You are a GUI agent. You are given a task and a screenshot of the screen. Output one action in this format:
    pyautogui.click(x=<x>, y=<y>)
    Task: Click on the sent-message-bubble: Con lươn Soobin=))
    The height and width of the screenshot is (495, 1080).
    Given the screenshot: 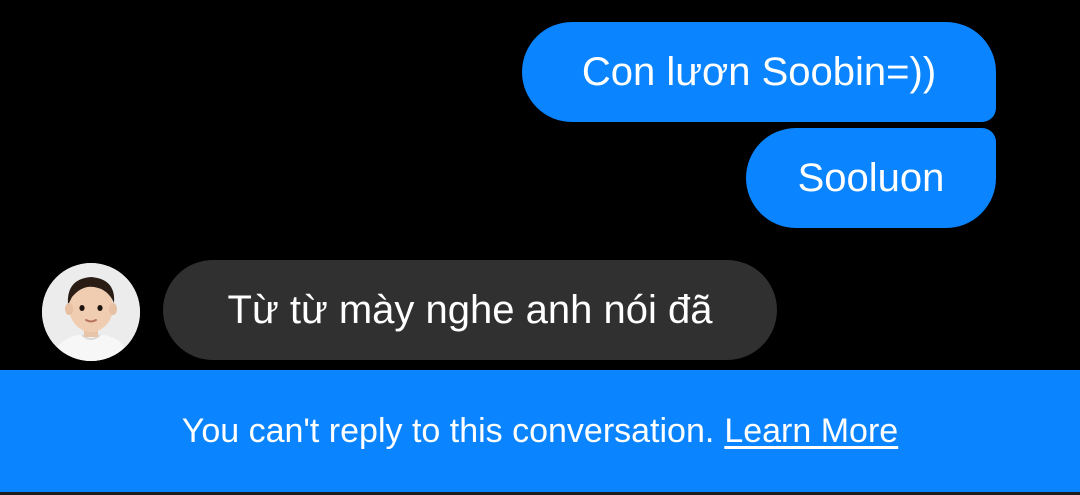 What is the action you would take?
    pyautogui.click(x=759, y=72)
    